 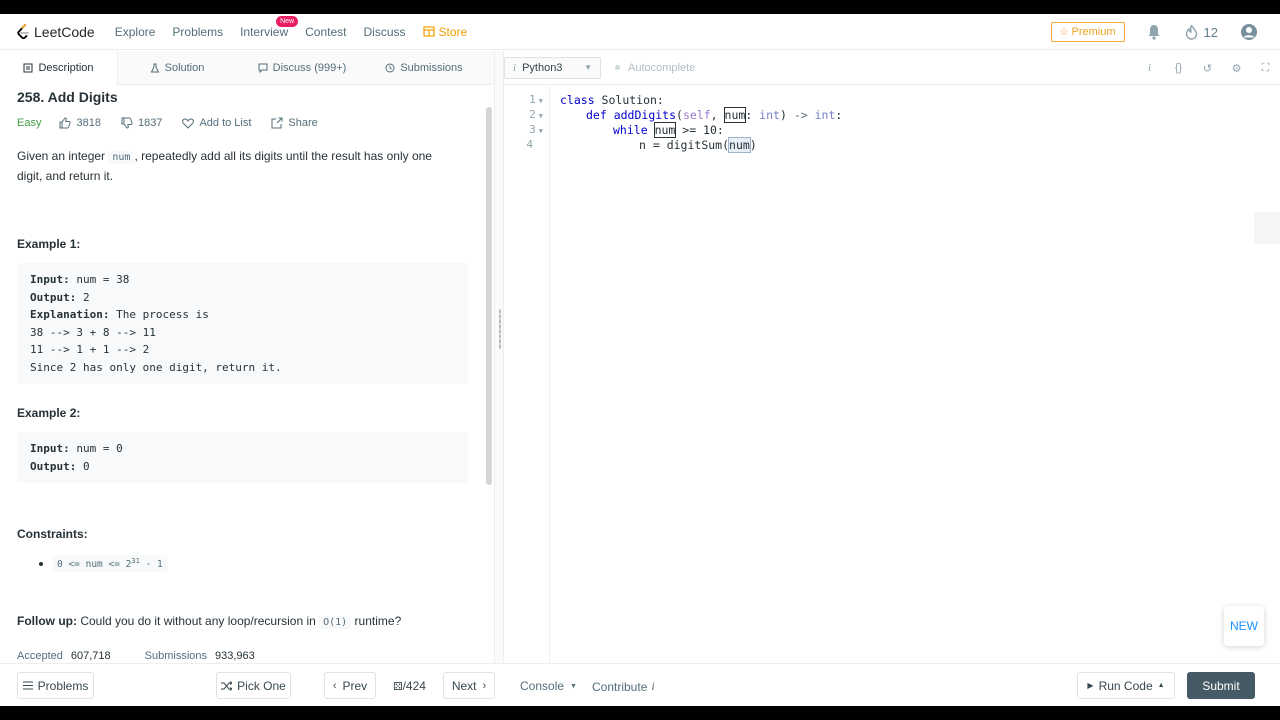 I want to click on thumbs-down-icon, so click(x=127, y=123).